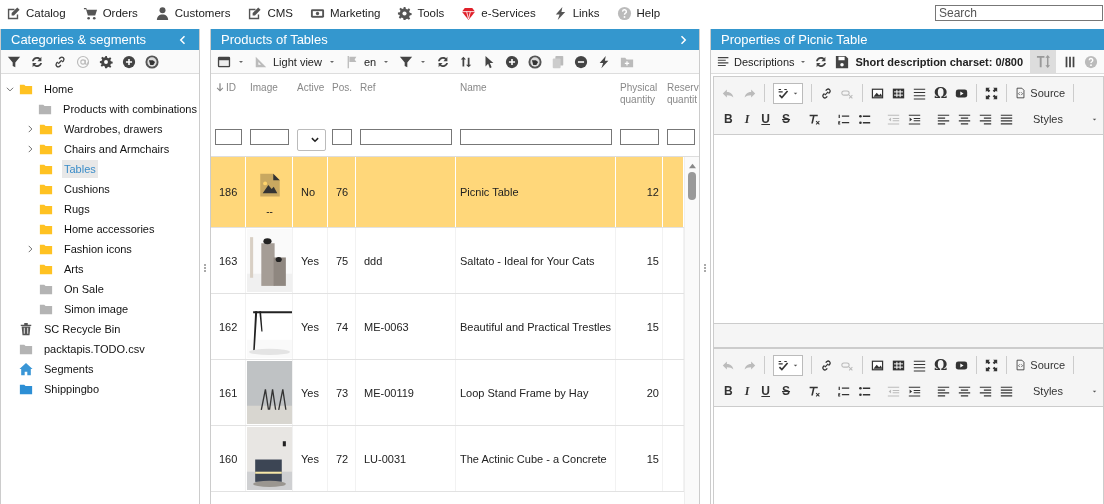  Describe the element at coordinates (98, 249) in the screenshot. I see `tree-item: Fashion icons` at that location.